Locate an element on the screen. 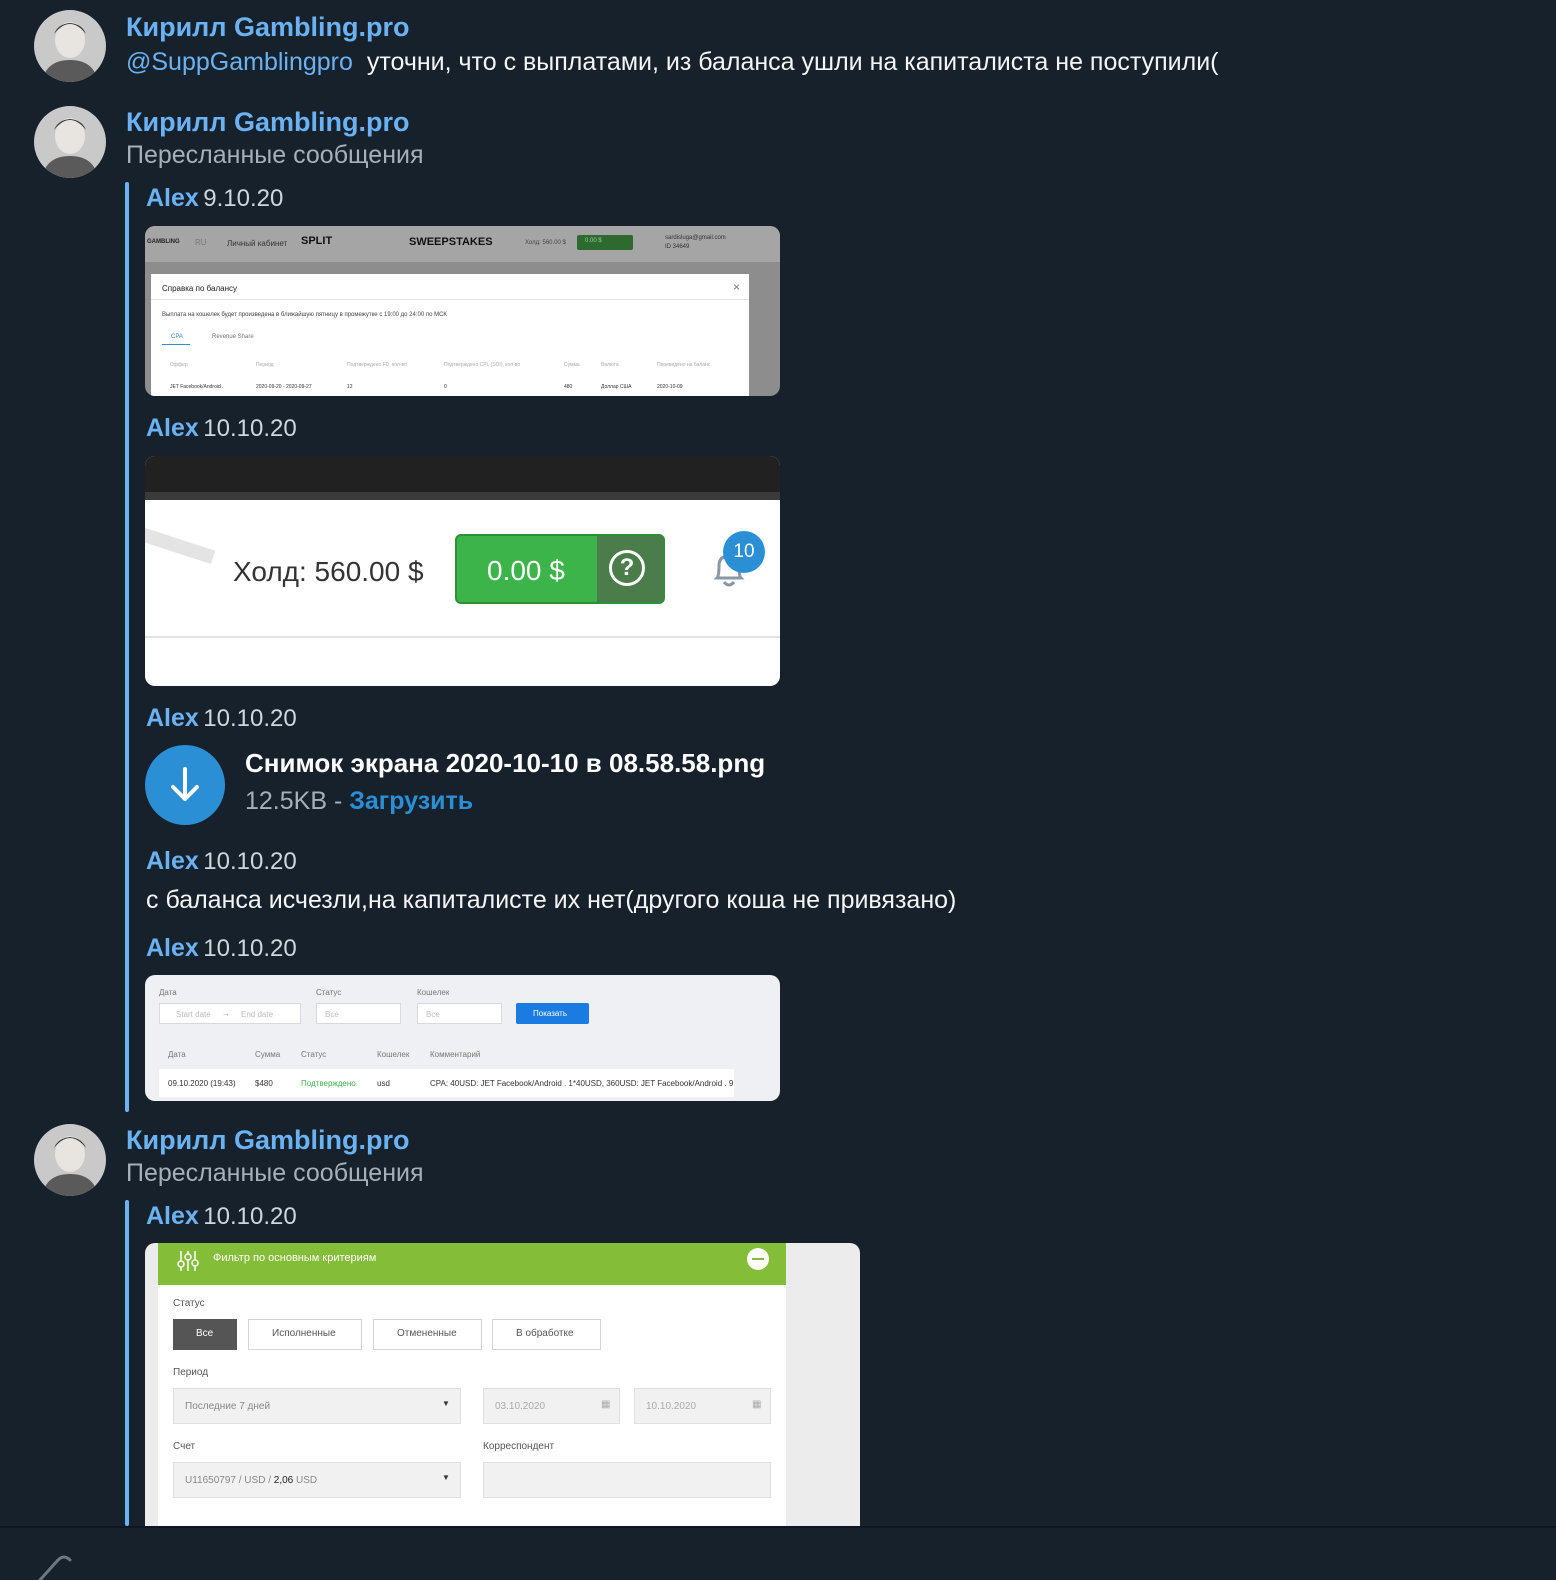  table-cell: 12 is located at coordinates (350, 387).